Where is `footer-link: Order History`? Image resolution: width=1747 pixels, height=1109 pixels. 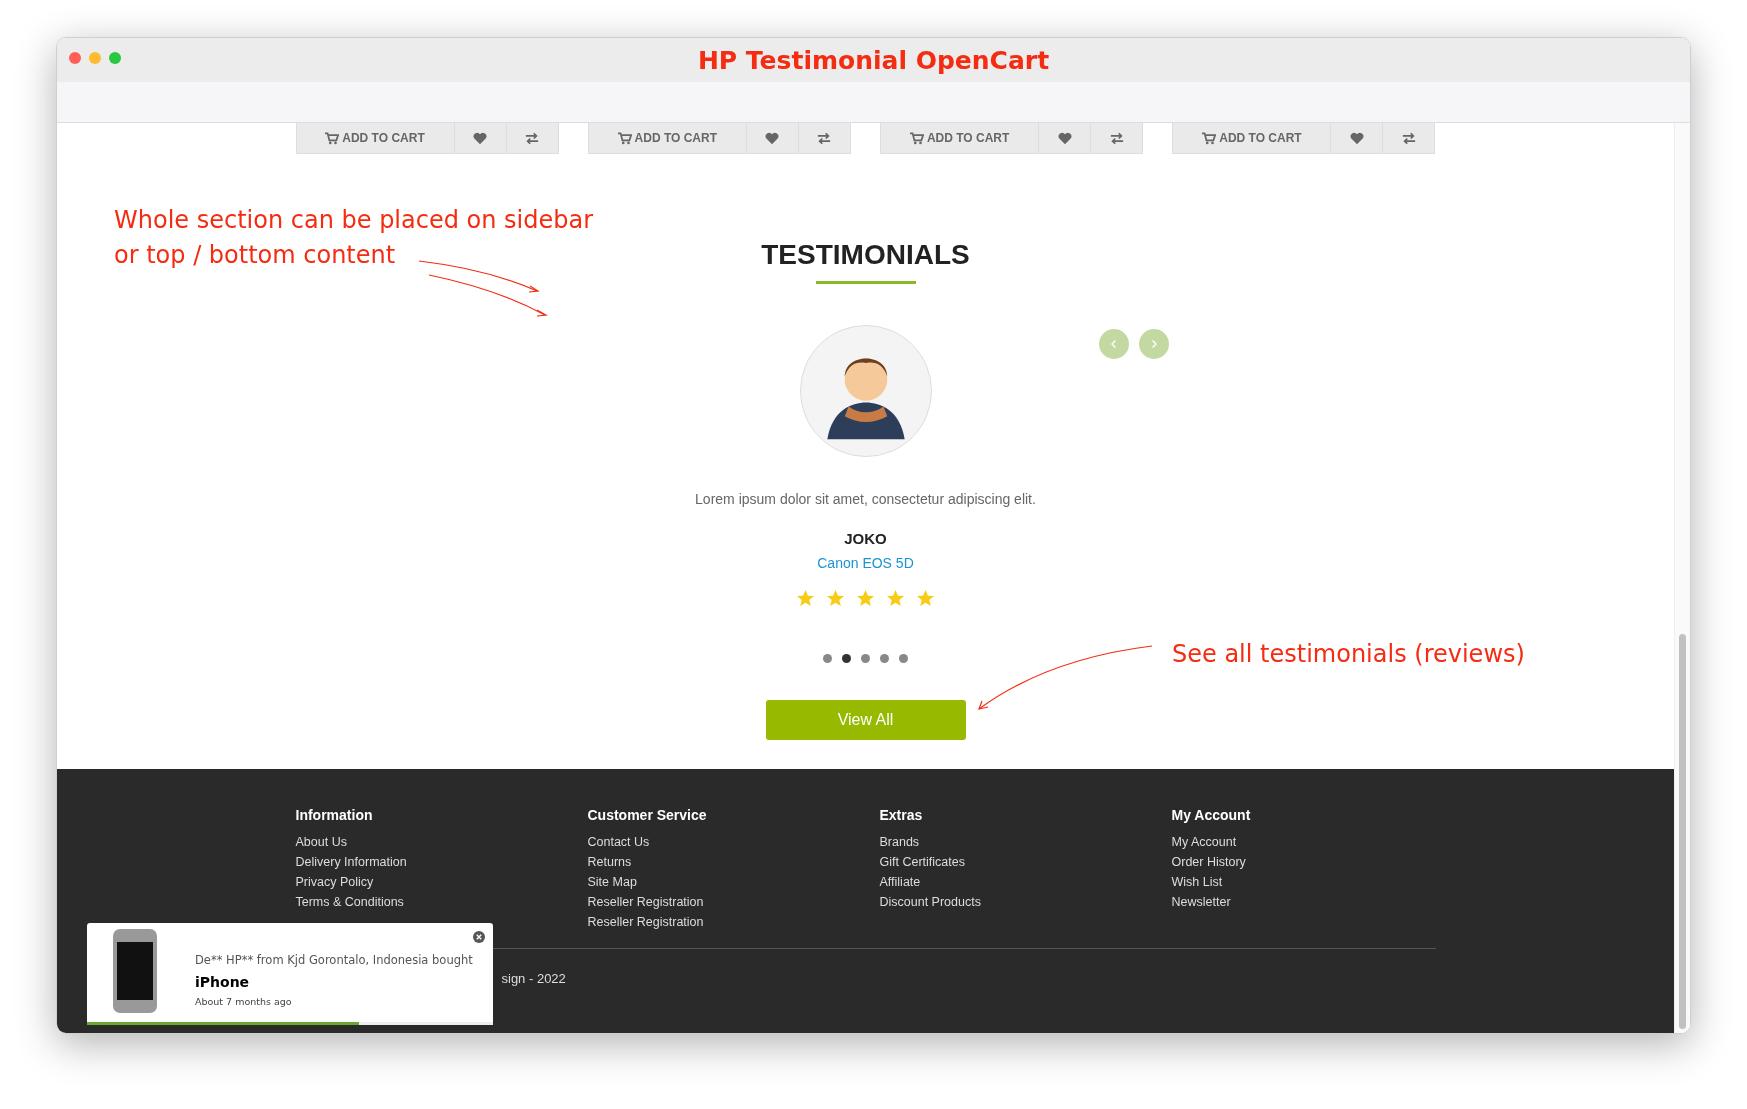 footer-link: Order History is located at coordinates (1208, 862).